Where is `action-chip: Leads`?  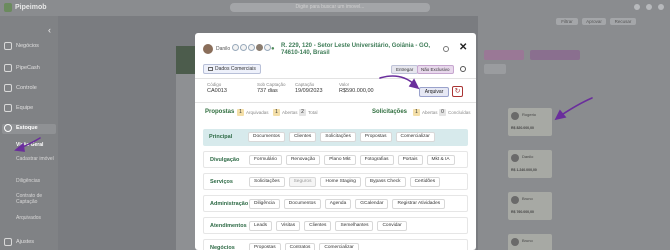
action-chip: Leads is located at coordinates (261, 226).